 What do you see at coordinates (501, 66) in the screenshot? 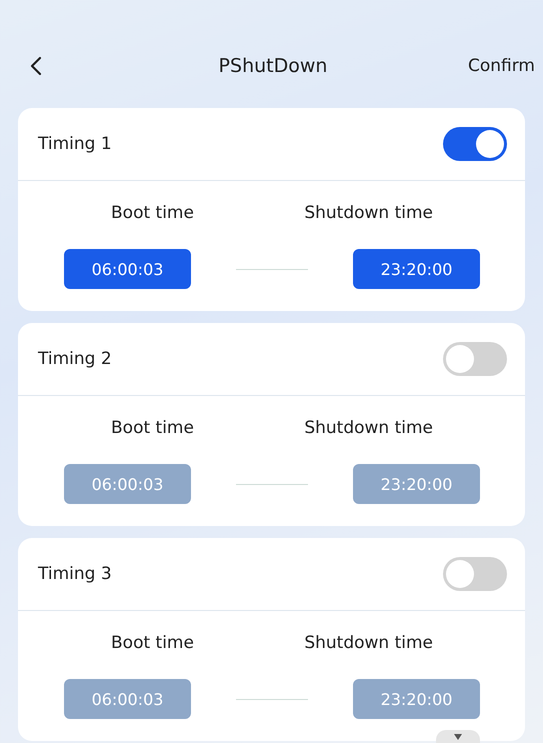
I see `confirm-button: Confirm` at bounding box center [501, 66].